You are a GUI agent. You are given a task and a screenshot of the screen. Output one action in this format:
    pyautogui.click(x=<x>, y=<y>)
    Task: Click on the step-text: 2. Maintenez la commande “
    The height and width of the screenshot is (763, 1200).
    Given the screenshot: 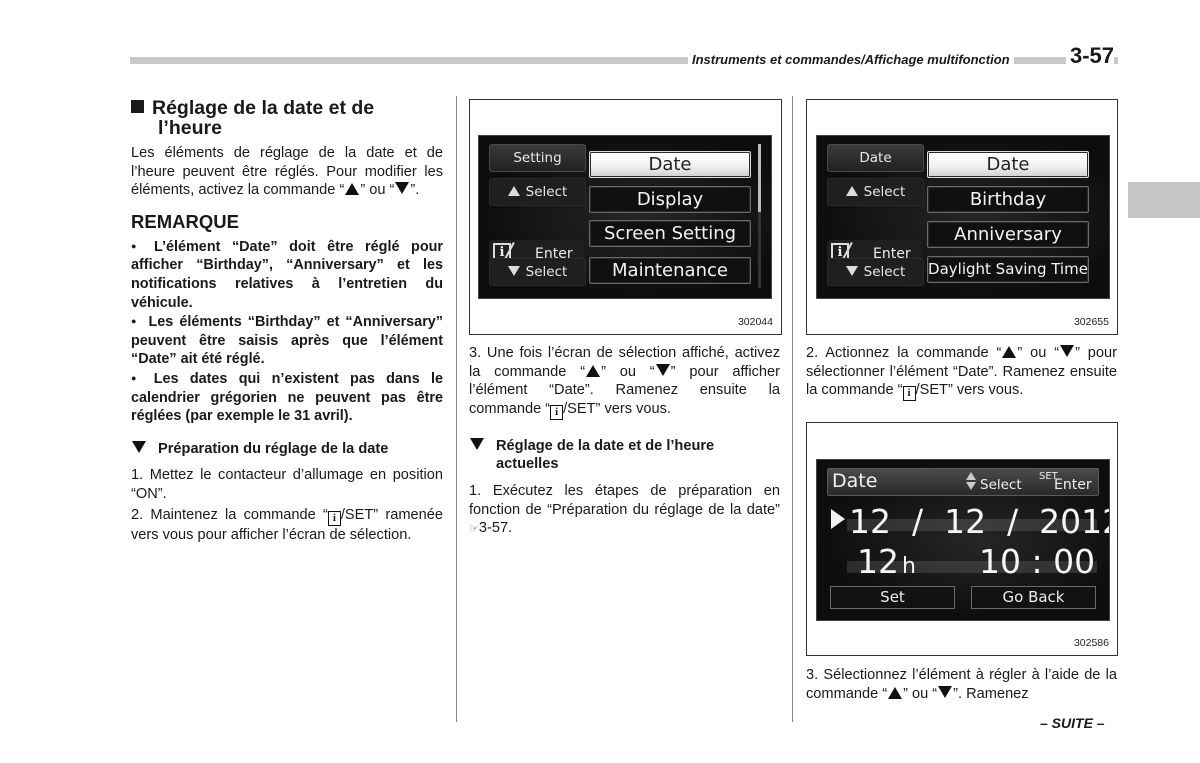 What is the action you would take?
    pyautogui.click(x=229, y=514)
    